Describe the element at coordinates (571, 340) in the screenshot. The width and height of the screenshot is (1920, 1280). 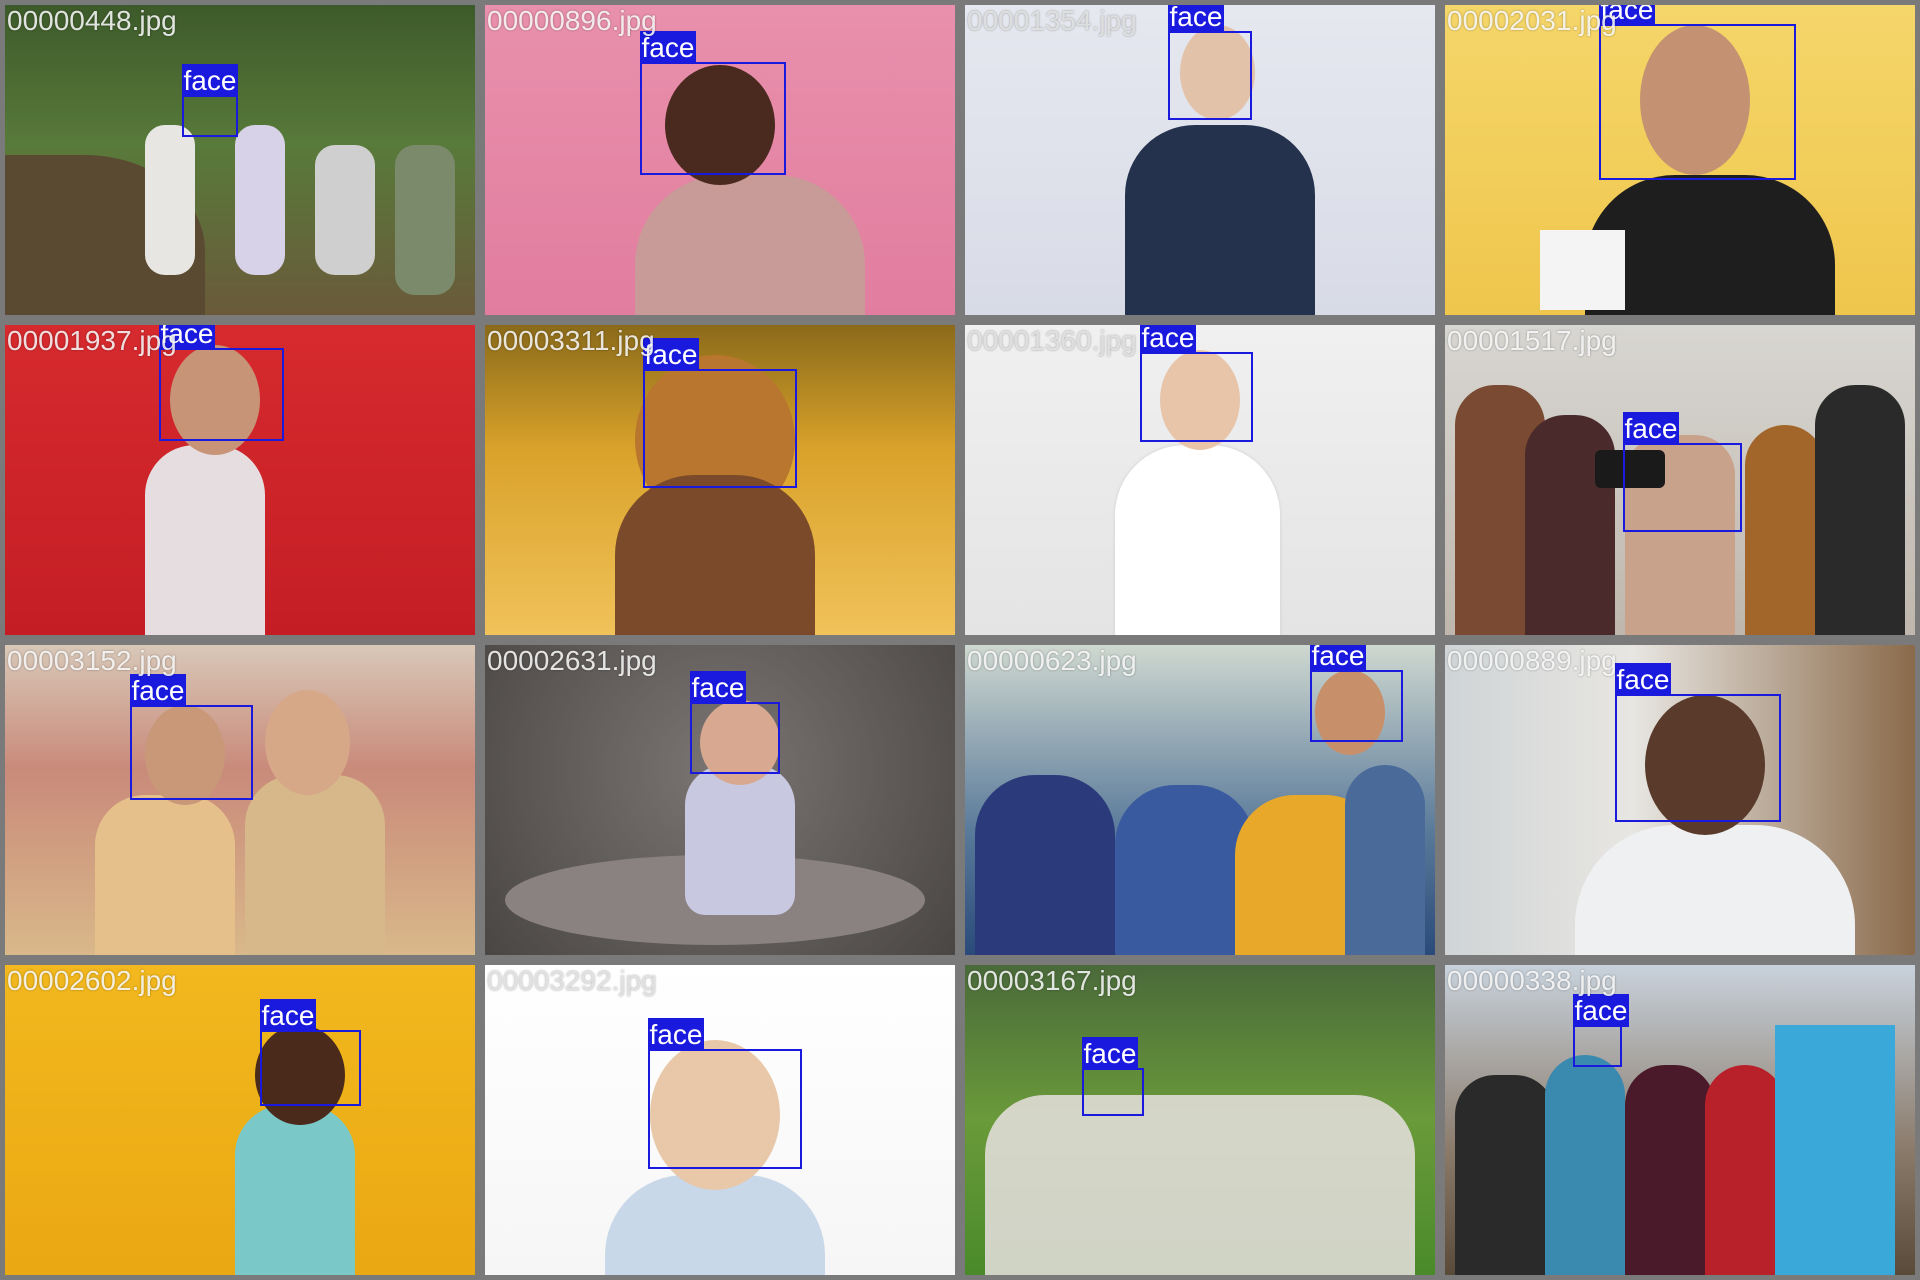
I see `filename-caption: 00003311.jpg` at that location.